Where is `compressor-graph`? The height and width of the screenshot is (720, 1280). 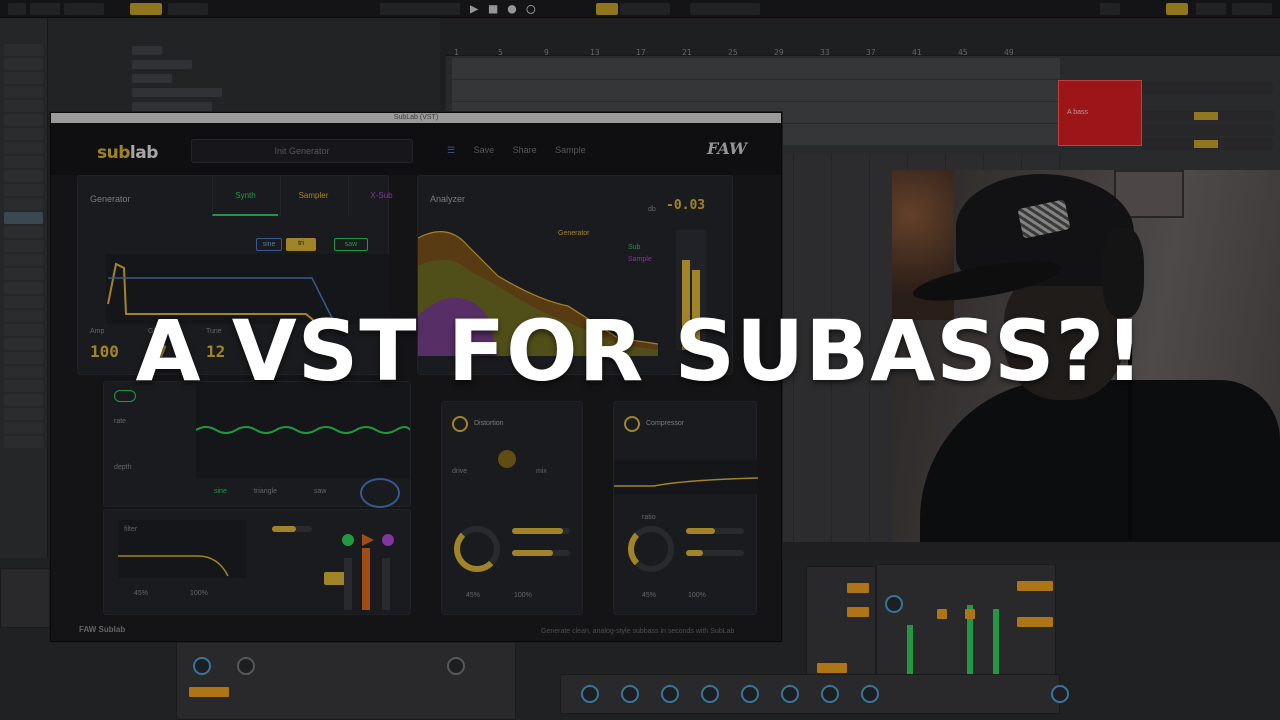 compressor-graph is located at coordinates (686, 477).